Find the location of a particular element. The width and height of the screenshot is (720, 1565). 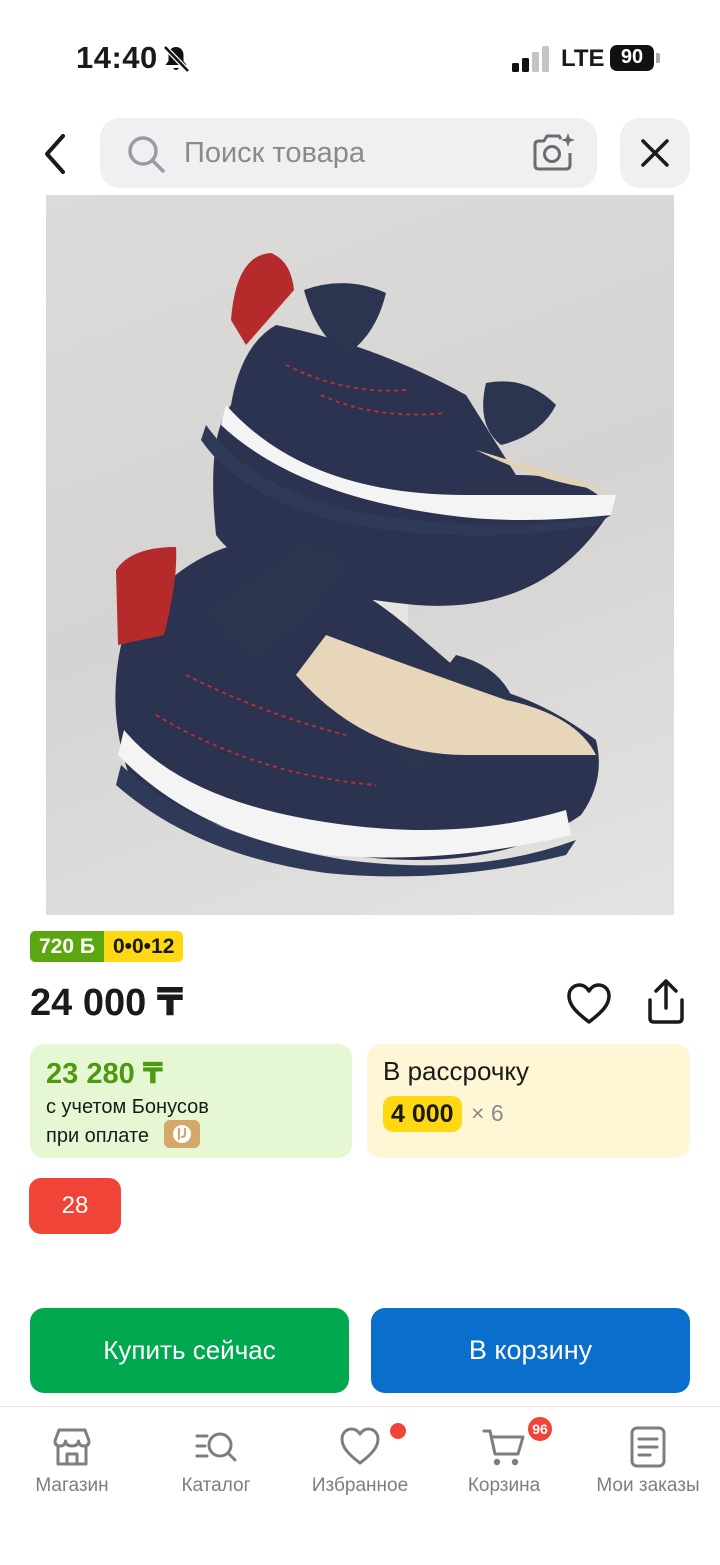

bell-off-icon is located at coordinates (176, 59).